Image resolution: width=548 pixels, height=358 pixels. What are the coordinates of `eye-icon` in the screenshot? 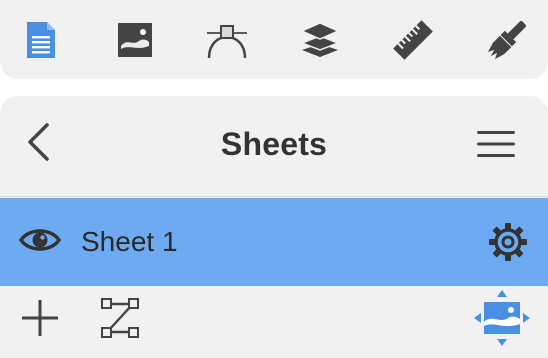 It's located at (40, 242).